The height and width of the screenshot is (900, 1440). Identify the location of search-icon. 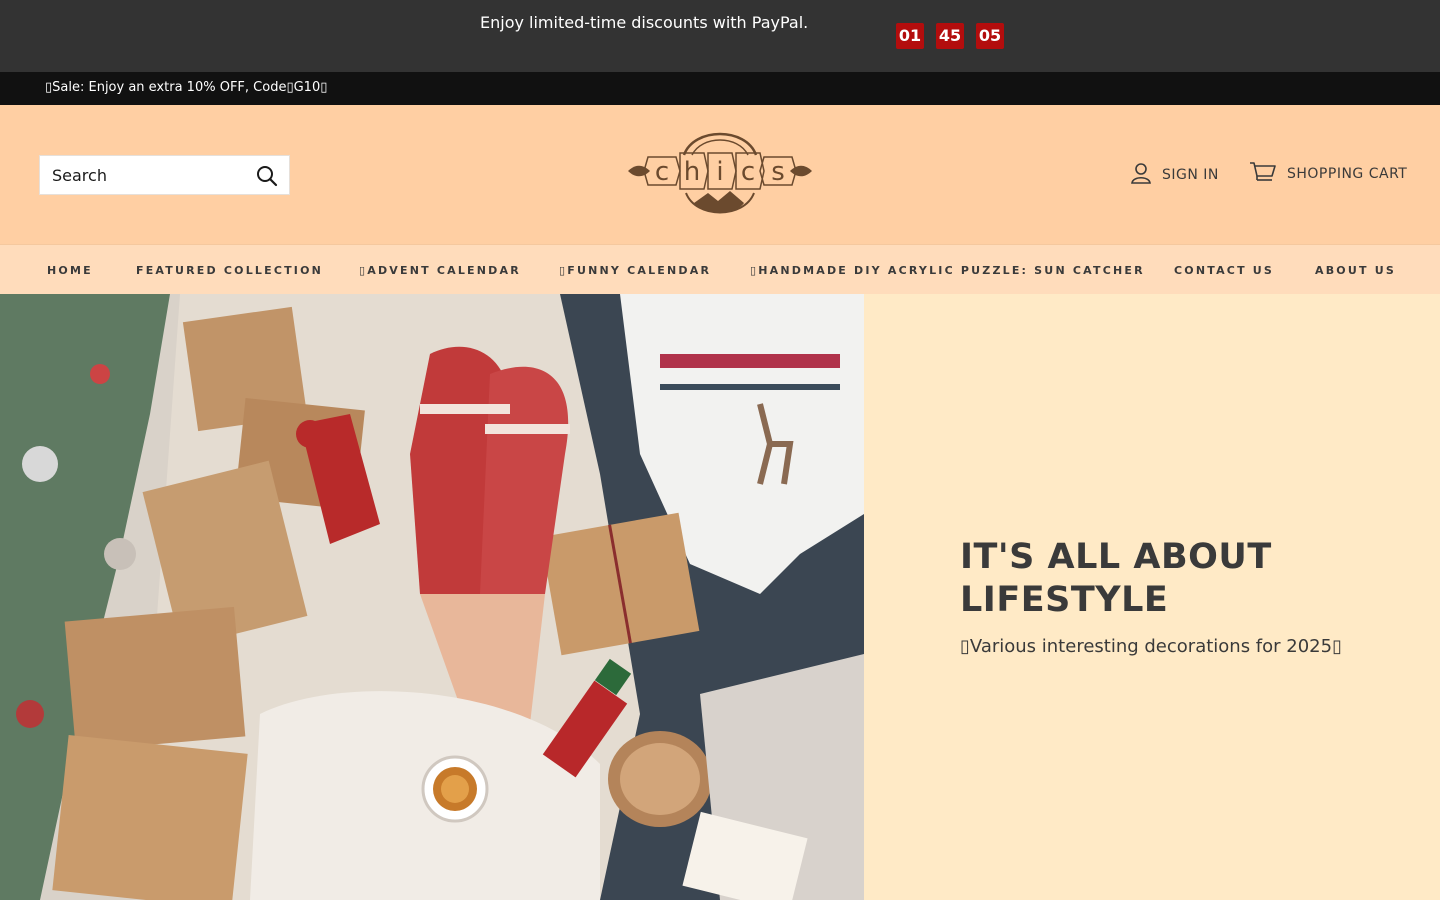
(267, 176).